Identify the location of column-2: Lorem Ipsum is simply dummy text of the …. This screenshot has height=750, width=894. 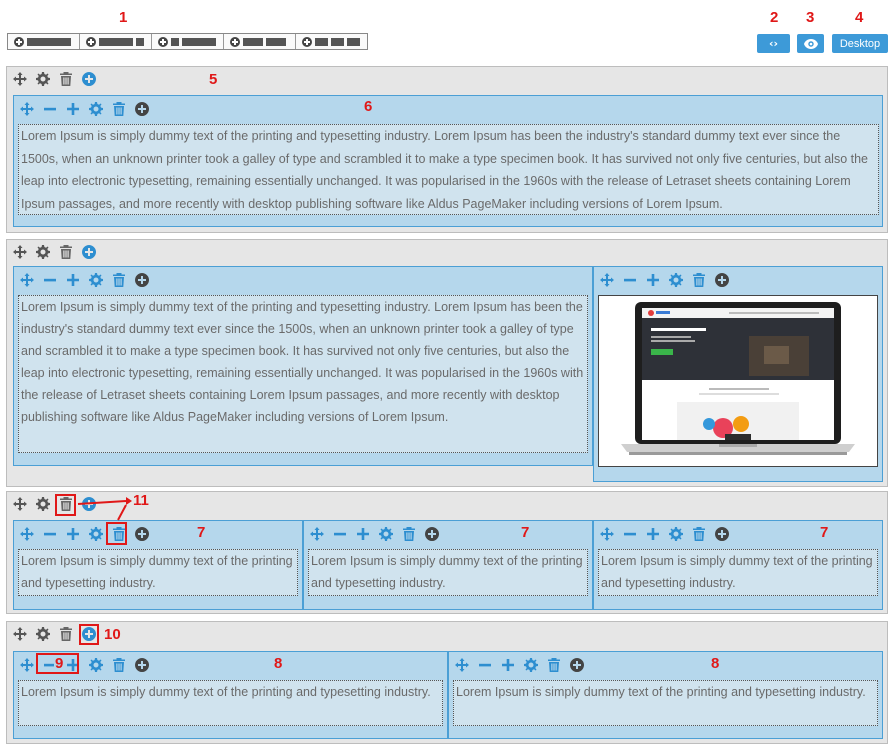
(448, 565).